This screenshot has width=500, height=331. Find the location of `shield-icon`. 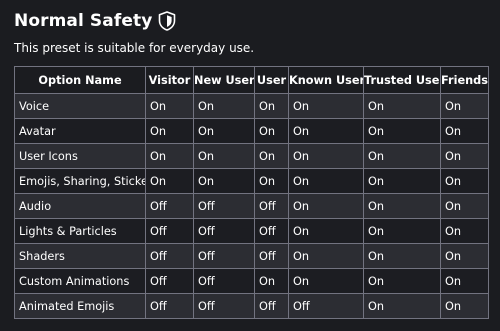

shield-icon is located at coordinates (167, 21).